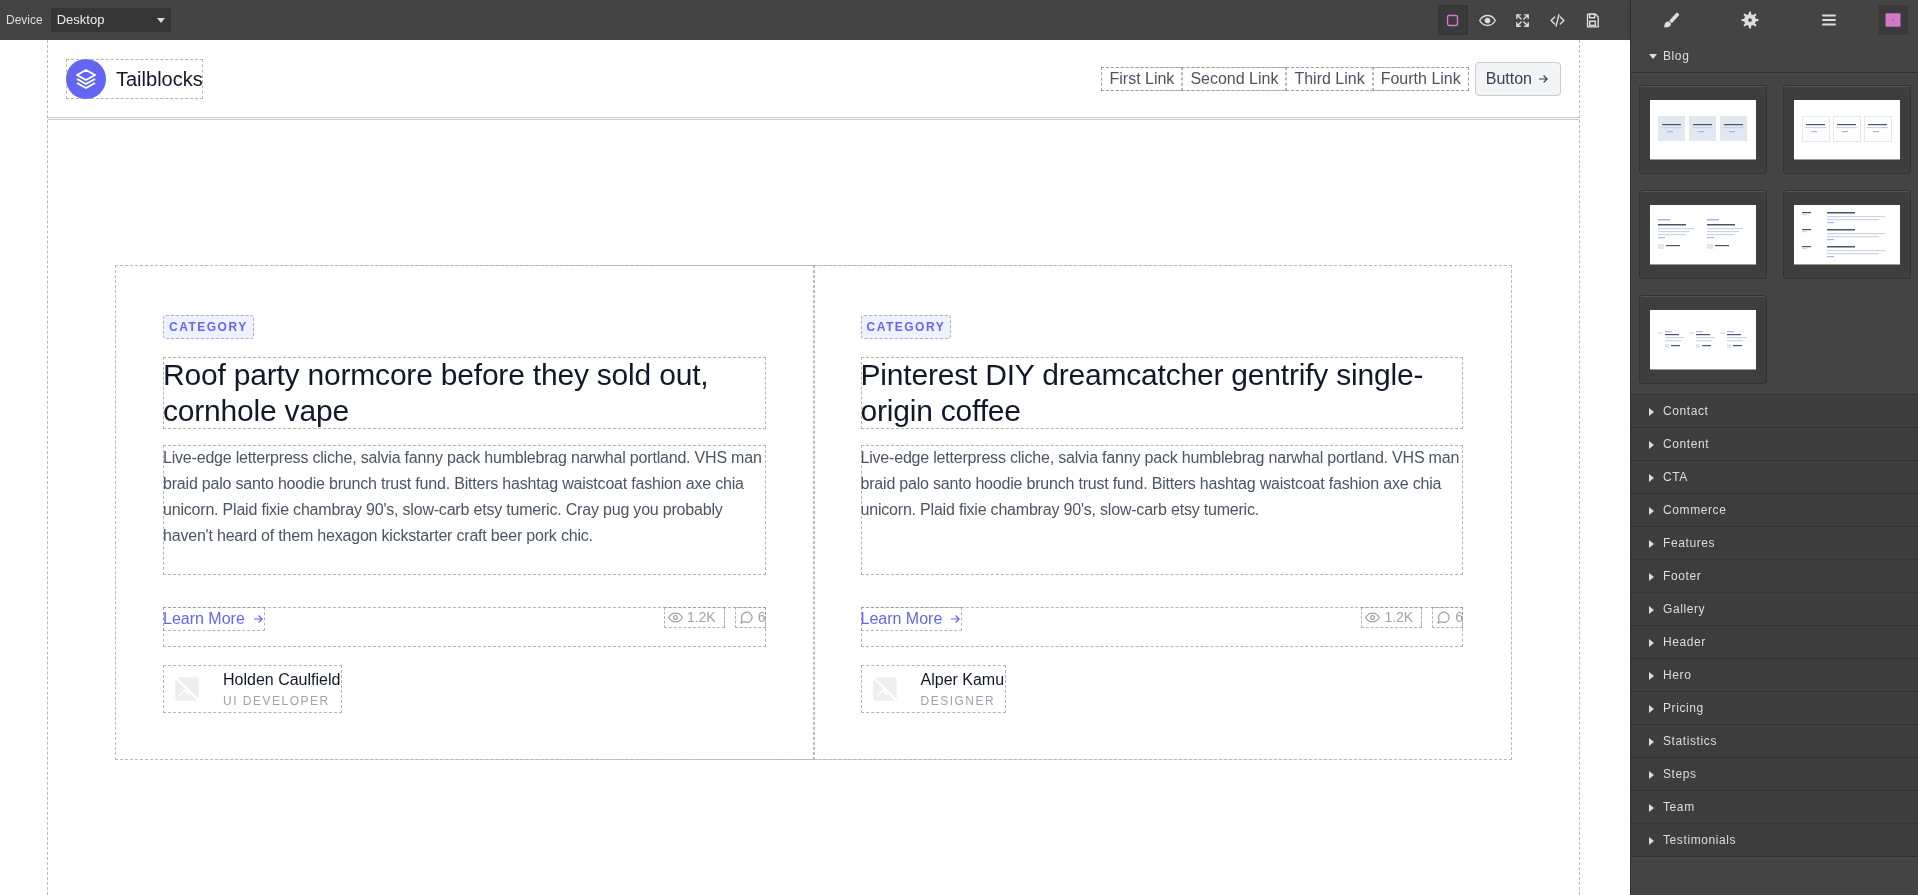 Image resolution: width=1918 pixels, height=895 pixels. Describe the element at coordinates (1329, 78) in the screenshot. I see `nav-link: Third Link` at that location.